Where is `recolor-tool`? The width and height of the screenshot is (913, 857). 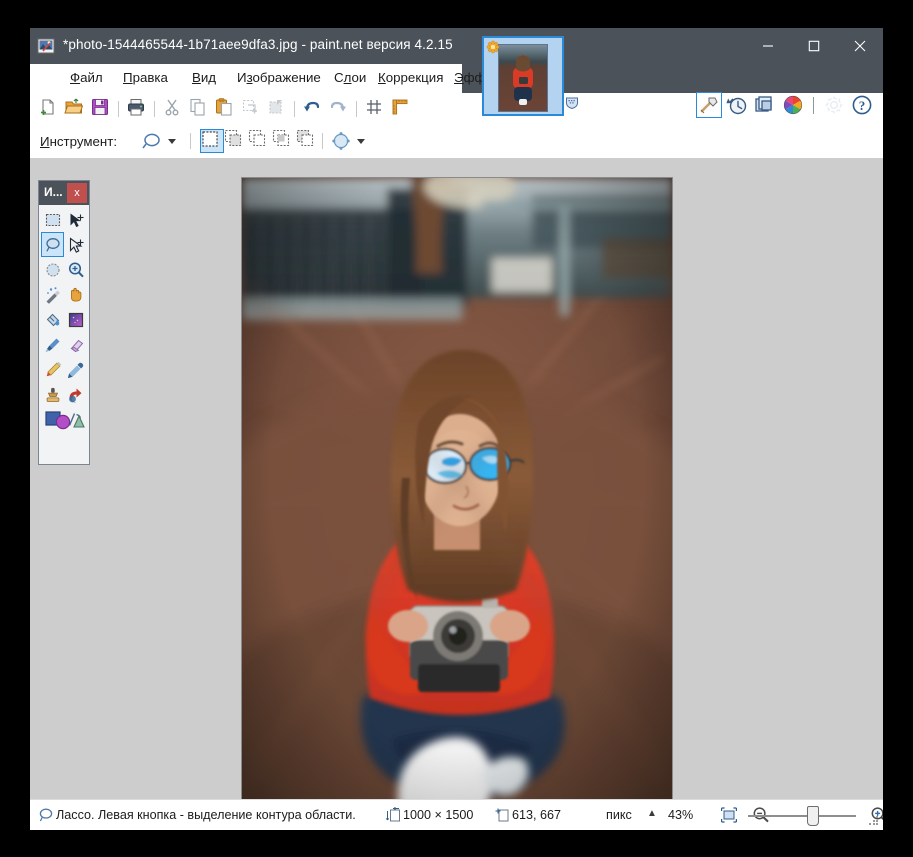
recolor-tool is located at coordinates (75, 394).